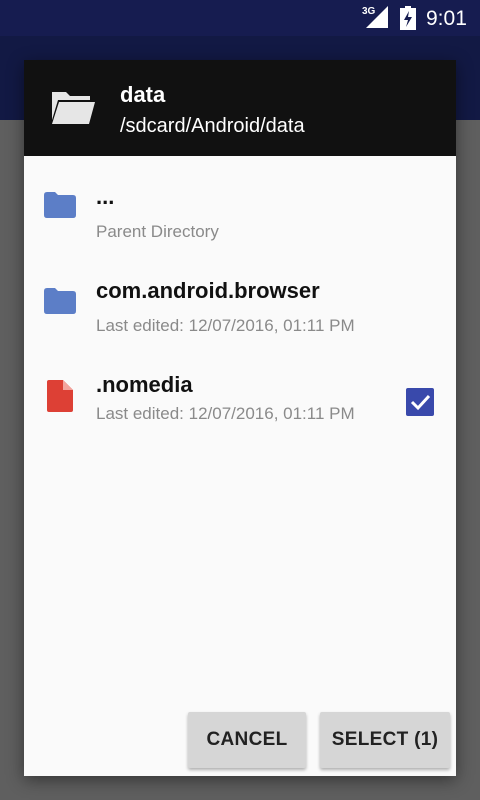 This screenshot has height=800, width=480. I want to click on cancel-button: CANCEL, so click(247, 740).